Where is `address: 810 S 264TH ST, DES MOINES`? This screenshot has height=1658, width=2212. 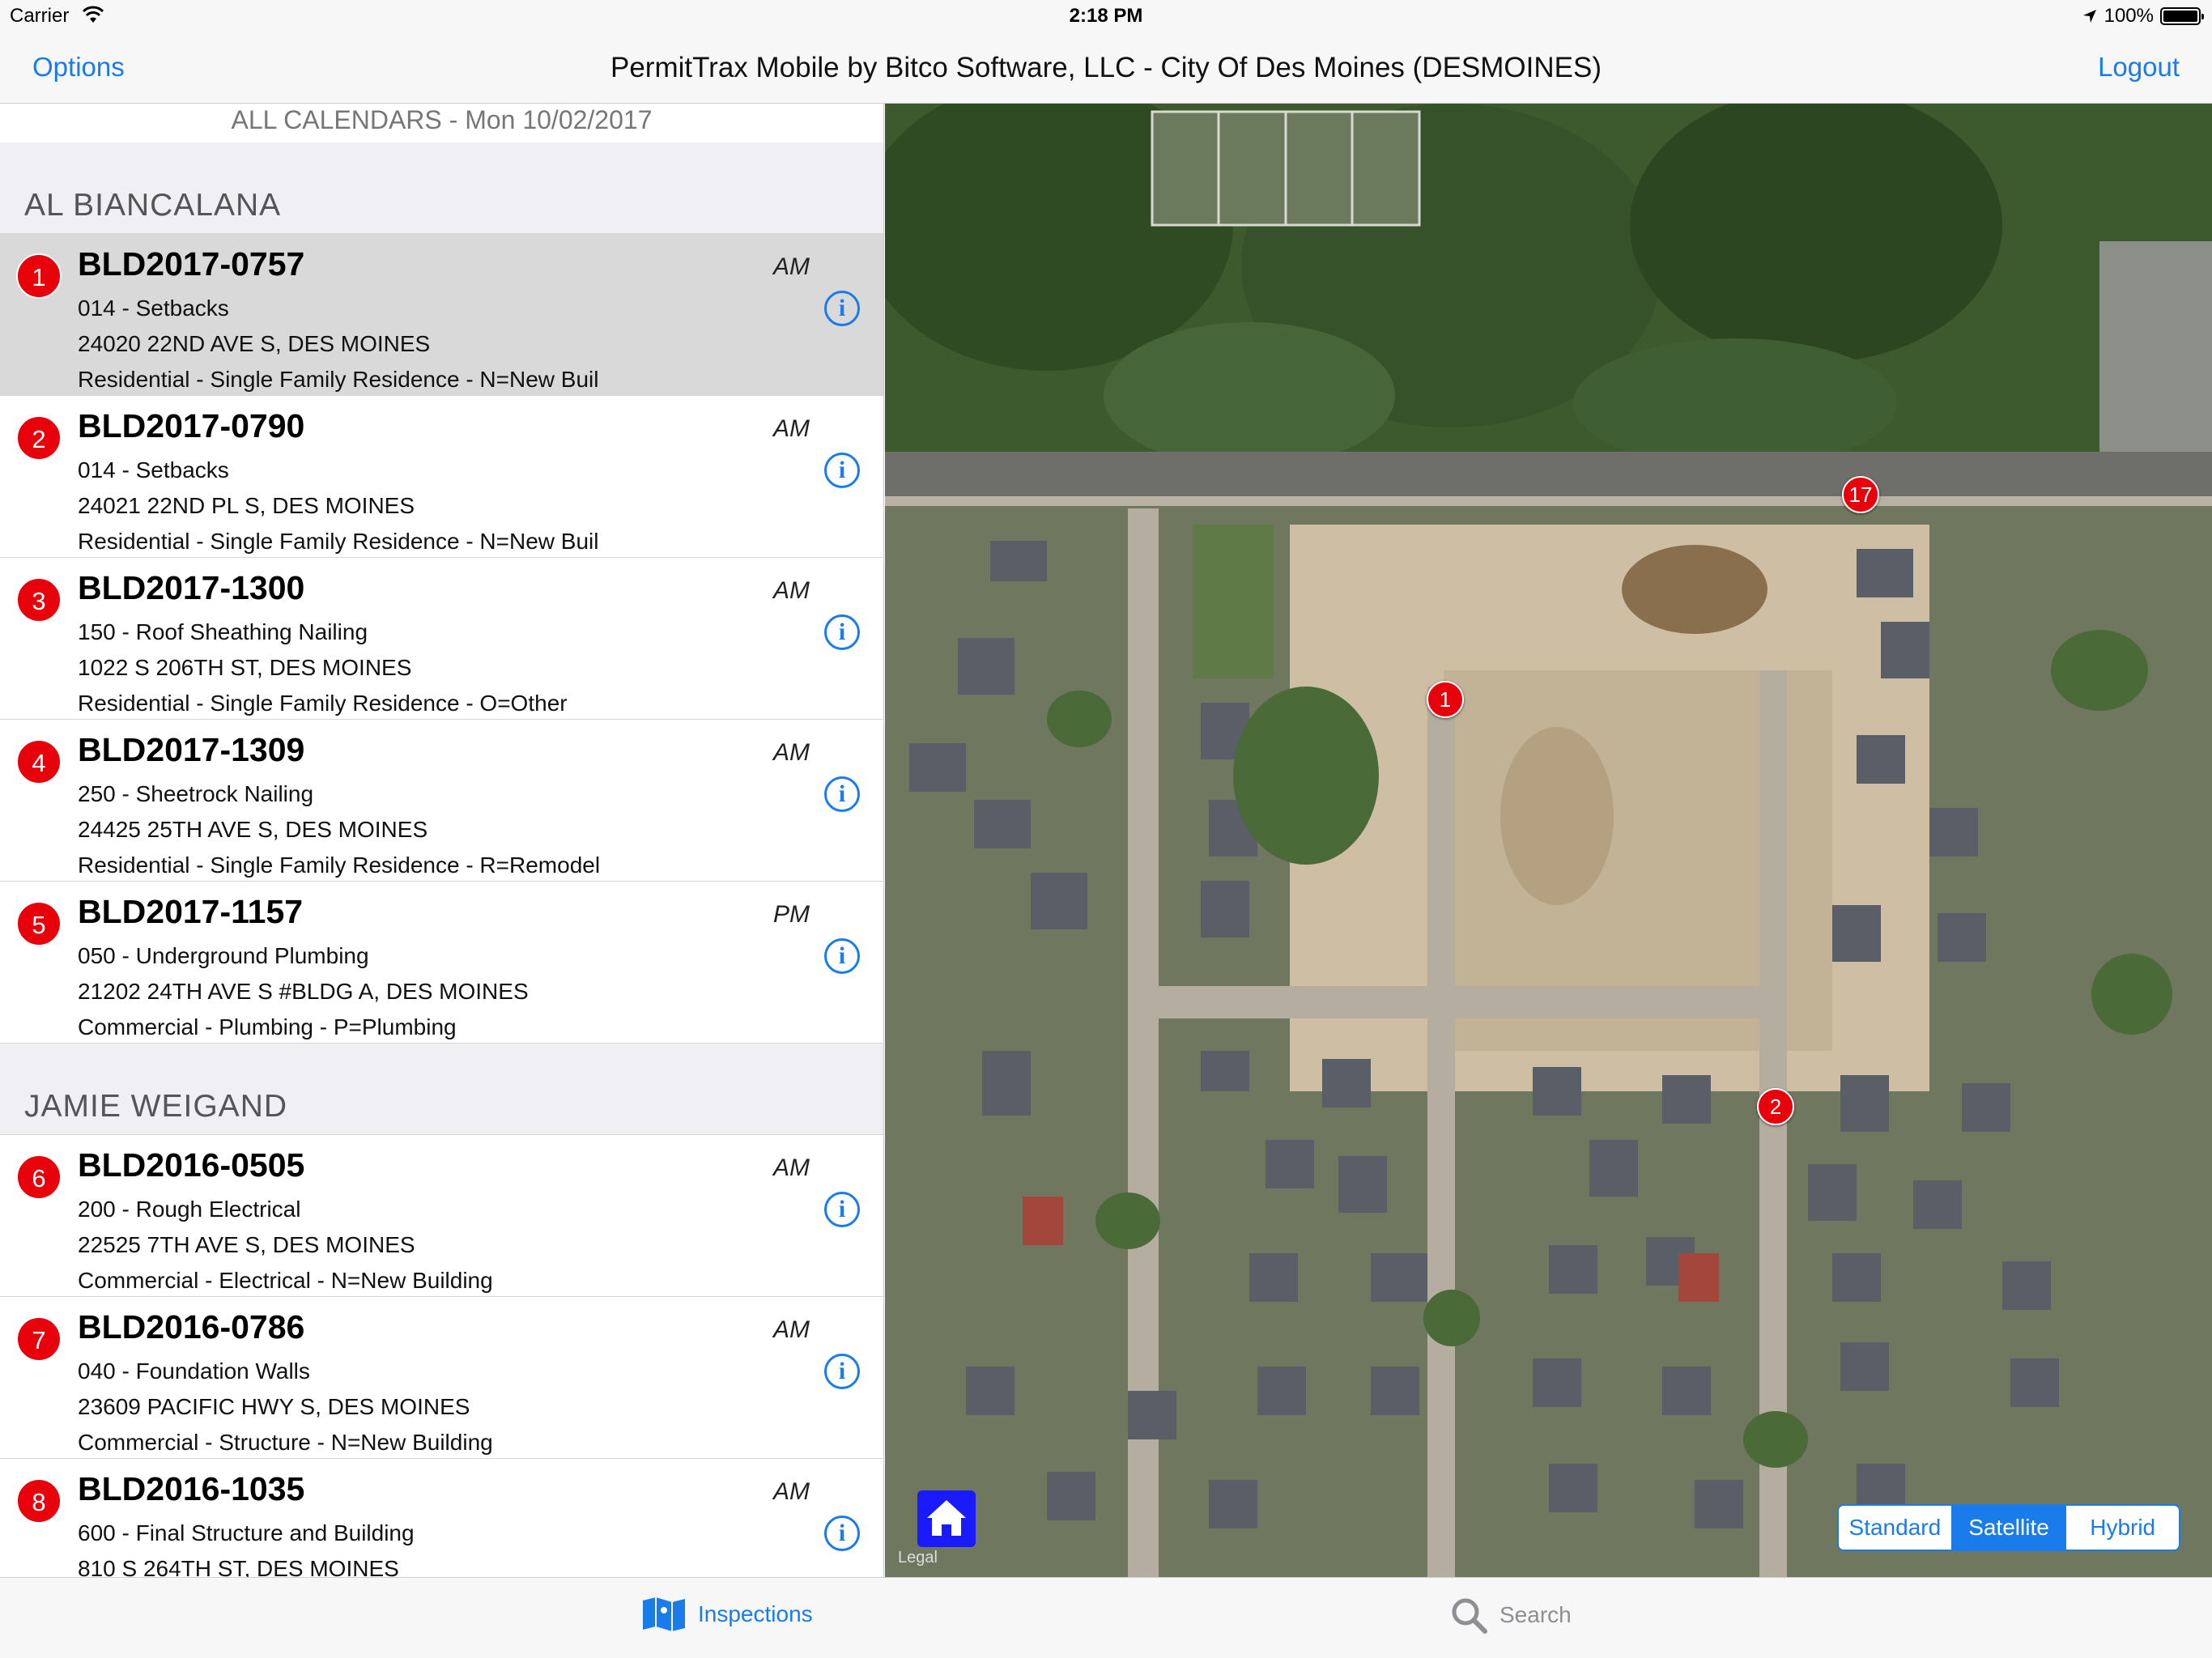 address: 810 S 264TH ST, DES MOINES is located at coordinates (238, 1566).